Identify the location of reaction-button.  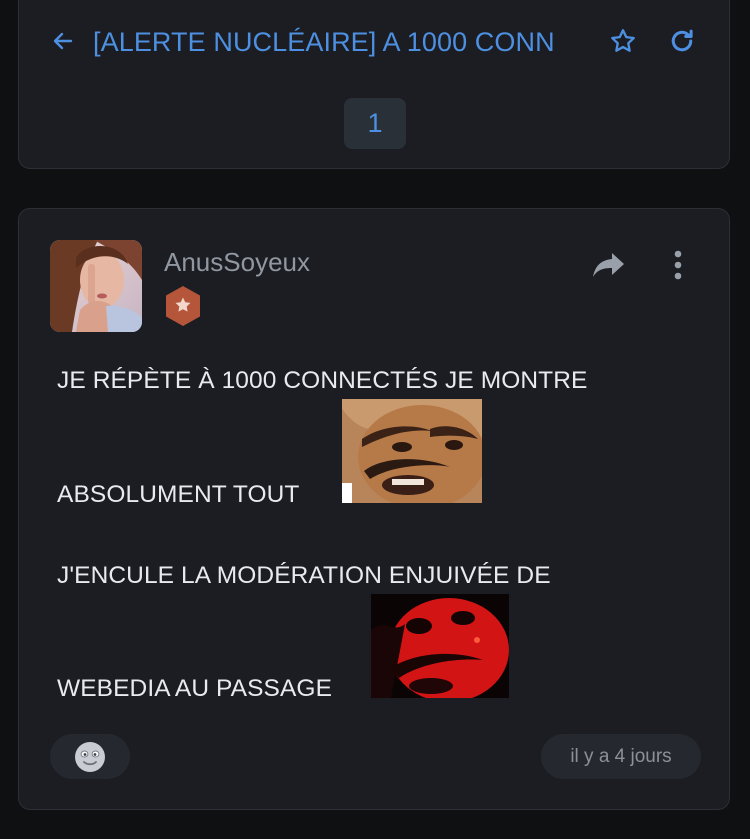
(90, 756).